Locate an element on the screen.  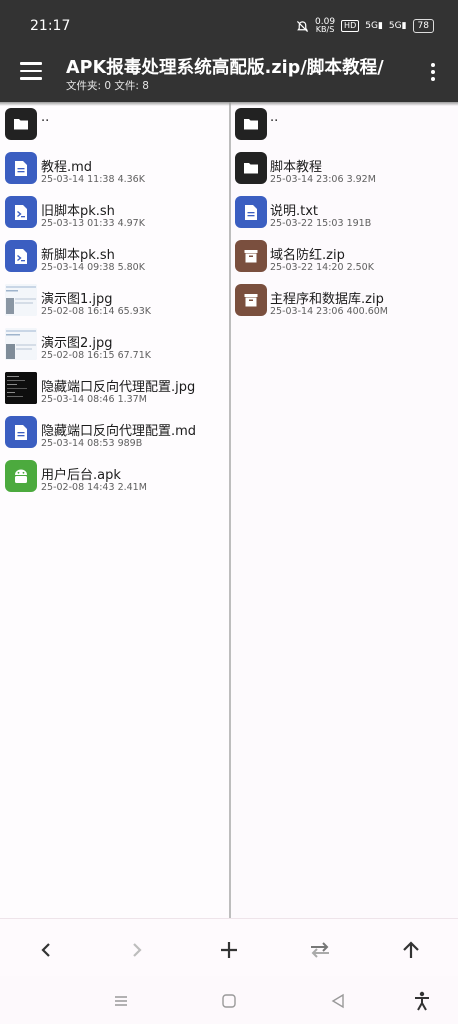
recents-icon is located at coordinates (121, 1001).